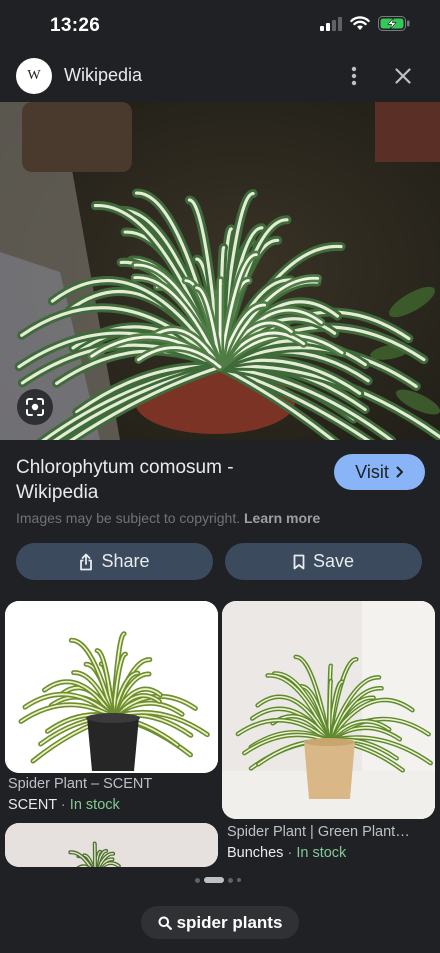  I want to click on stock-status-2: In stock, so click(321, 853).